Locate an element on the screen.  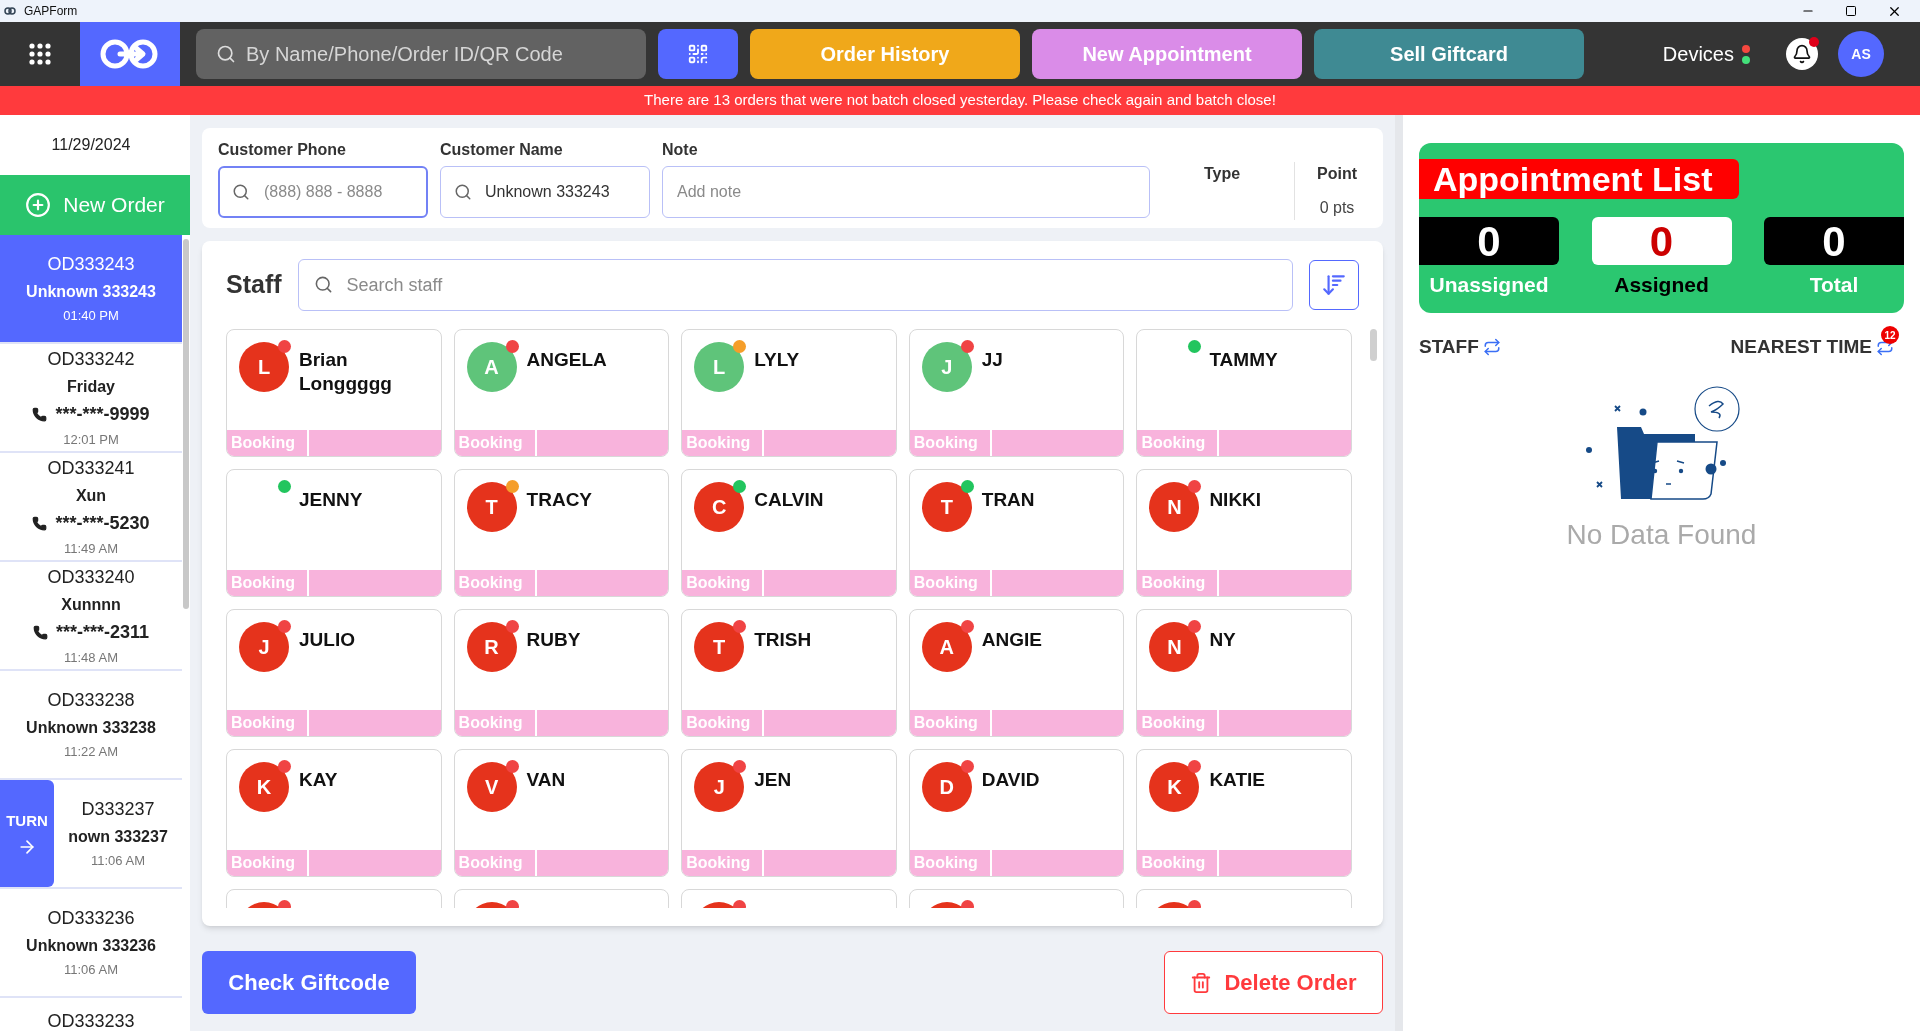
search-field: By Name/Phone/Order ID/QR Code is located at coordinates (421, 54).